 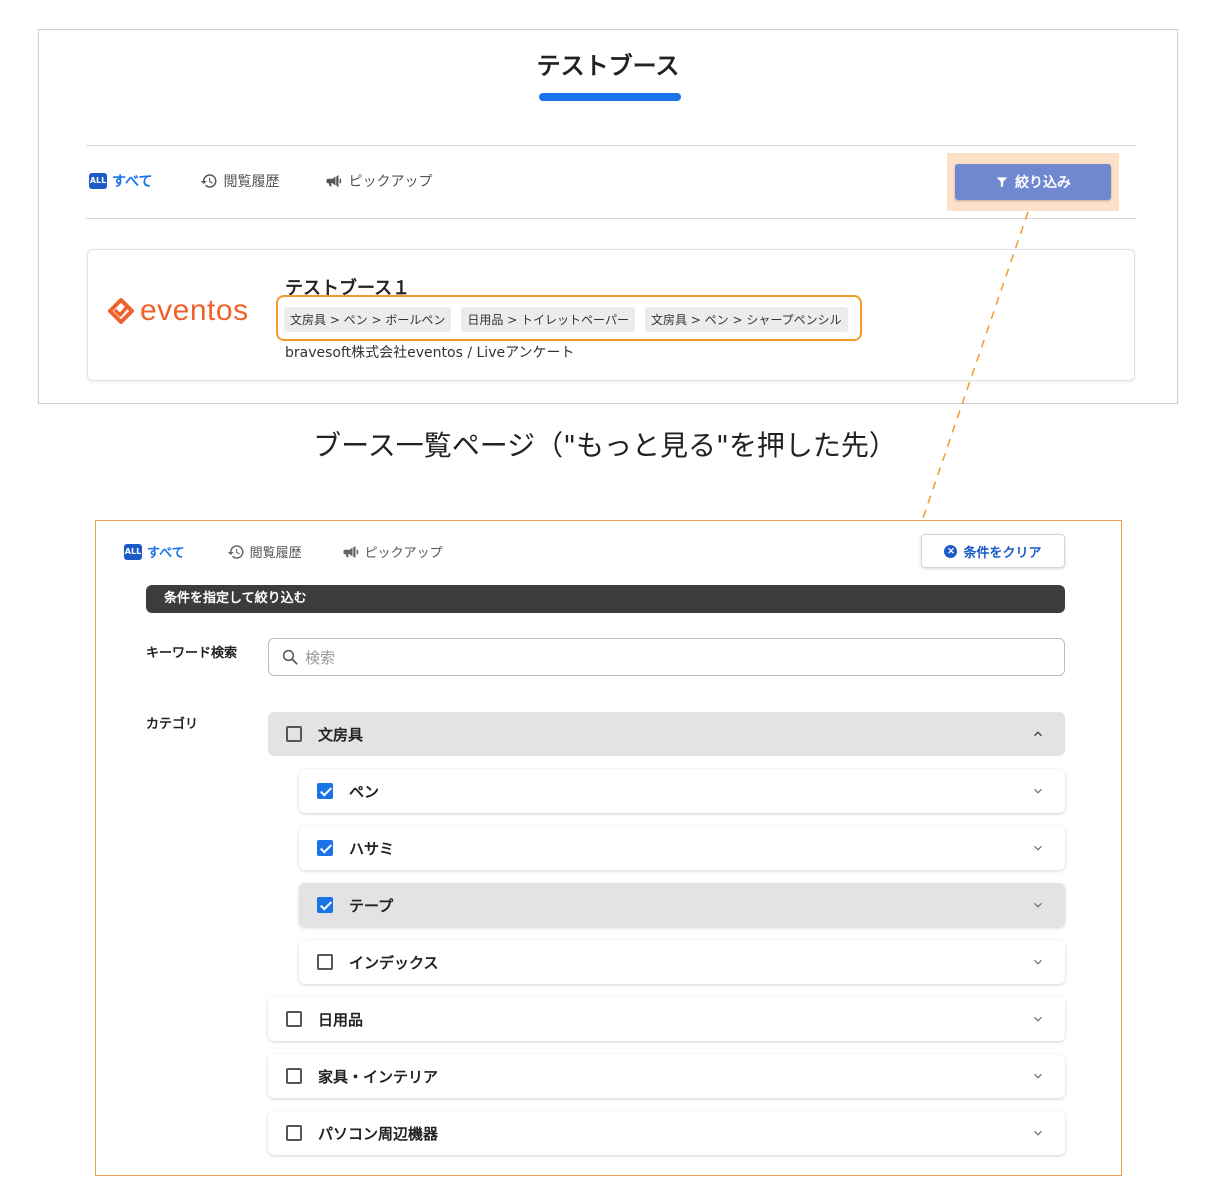 I want to click on tab-bar: ALL すべて 閲覧履歴 ピックアップ, so click(x=280, y=181).